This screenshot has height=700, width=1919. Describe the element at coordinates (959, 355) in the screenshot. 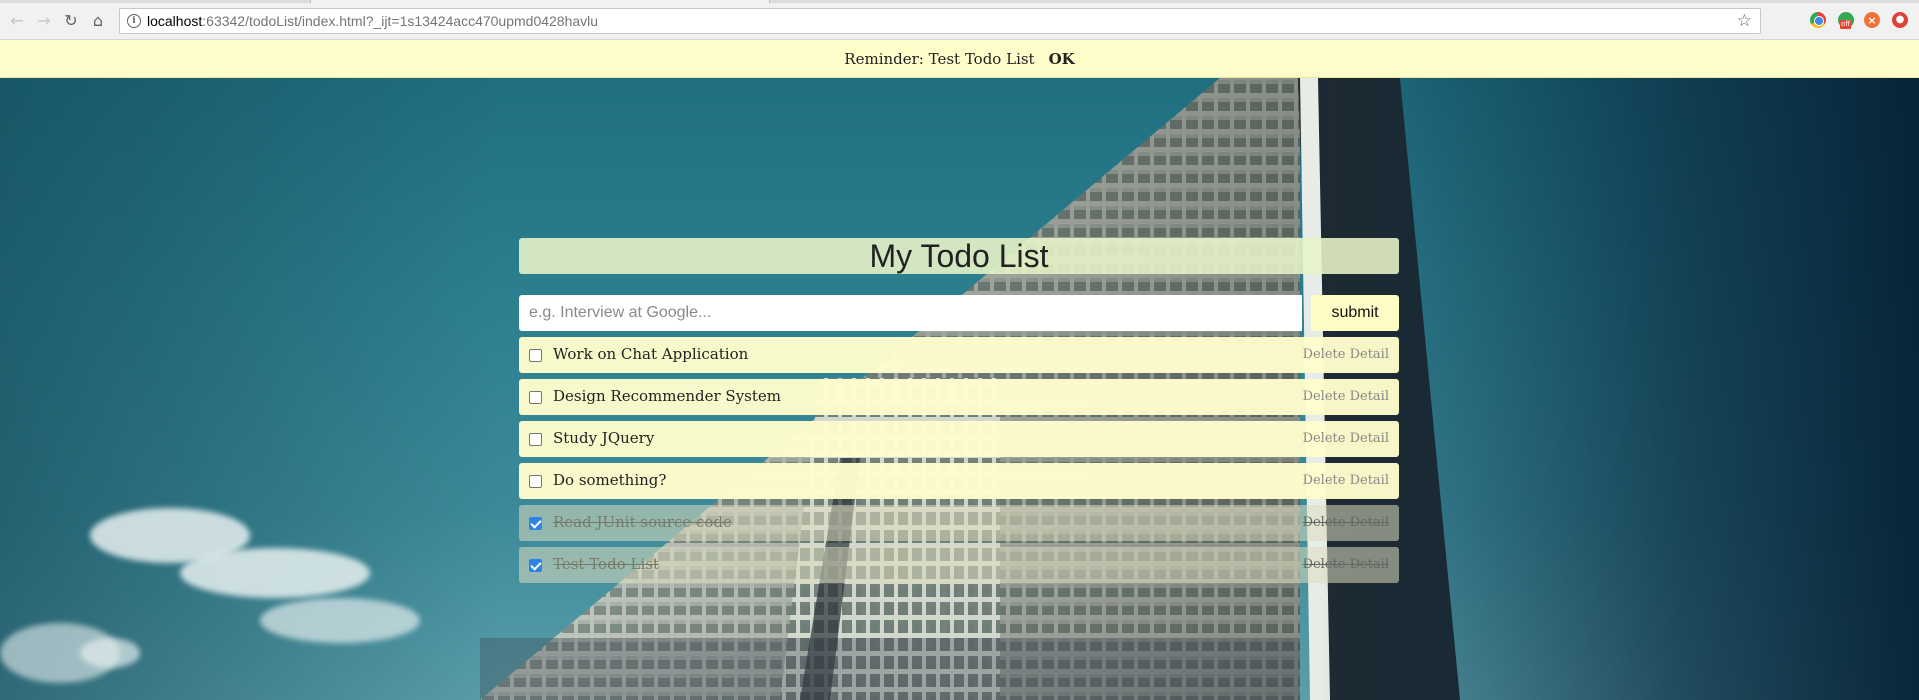

I see `todo-item: Work on Chat Application Delete Detail` at that location.